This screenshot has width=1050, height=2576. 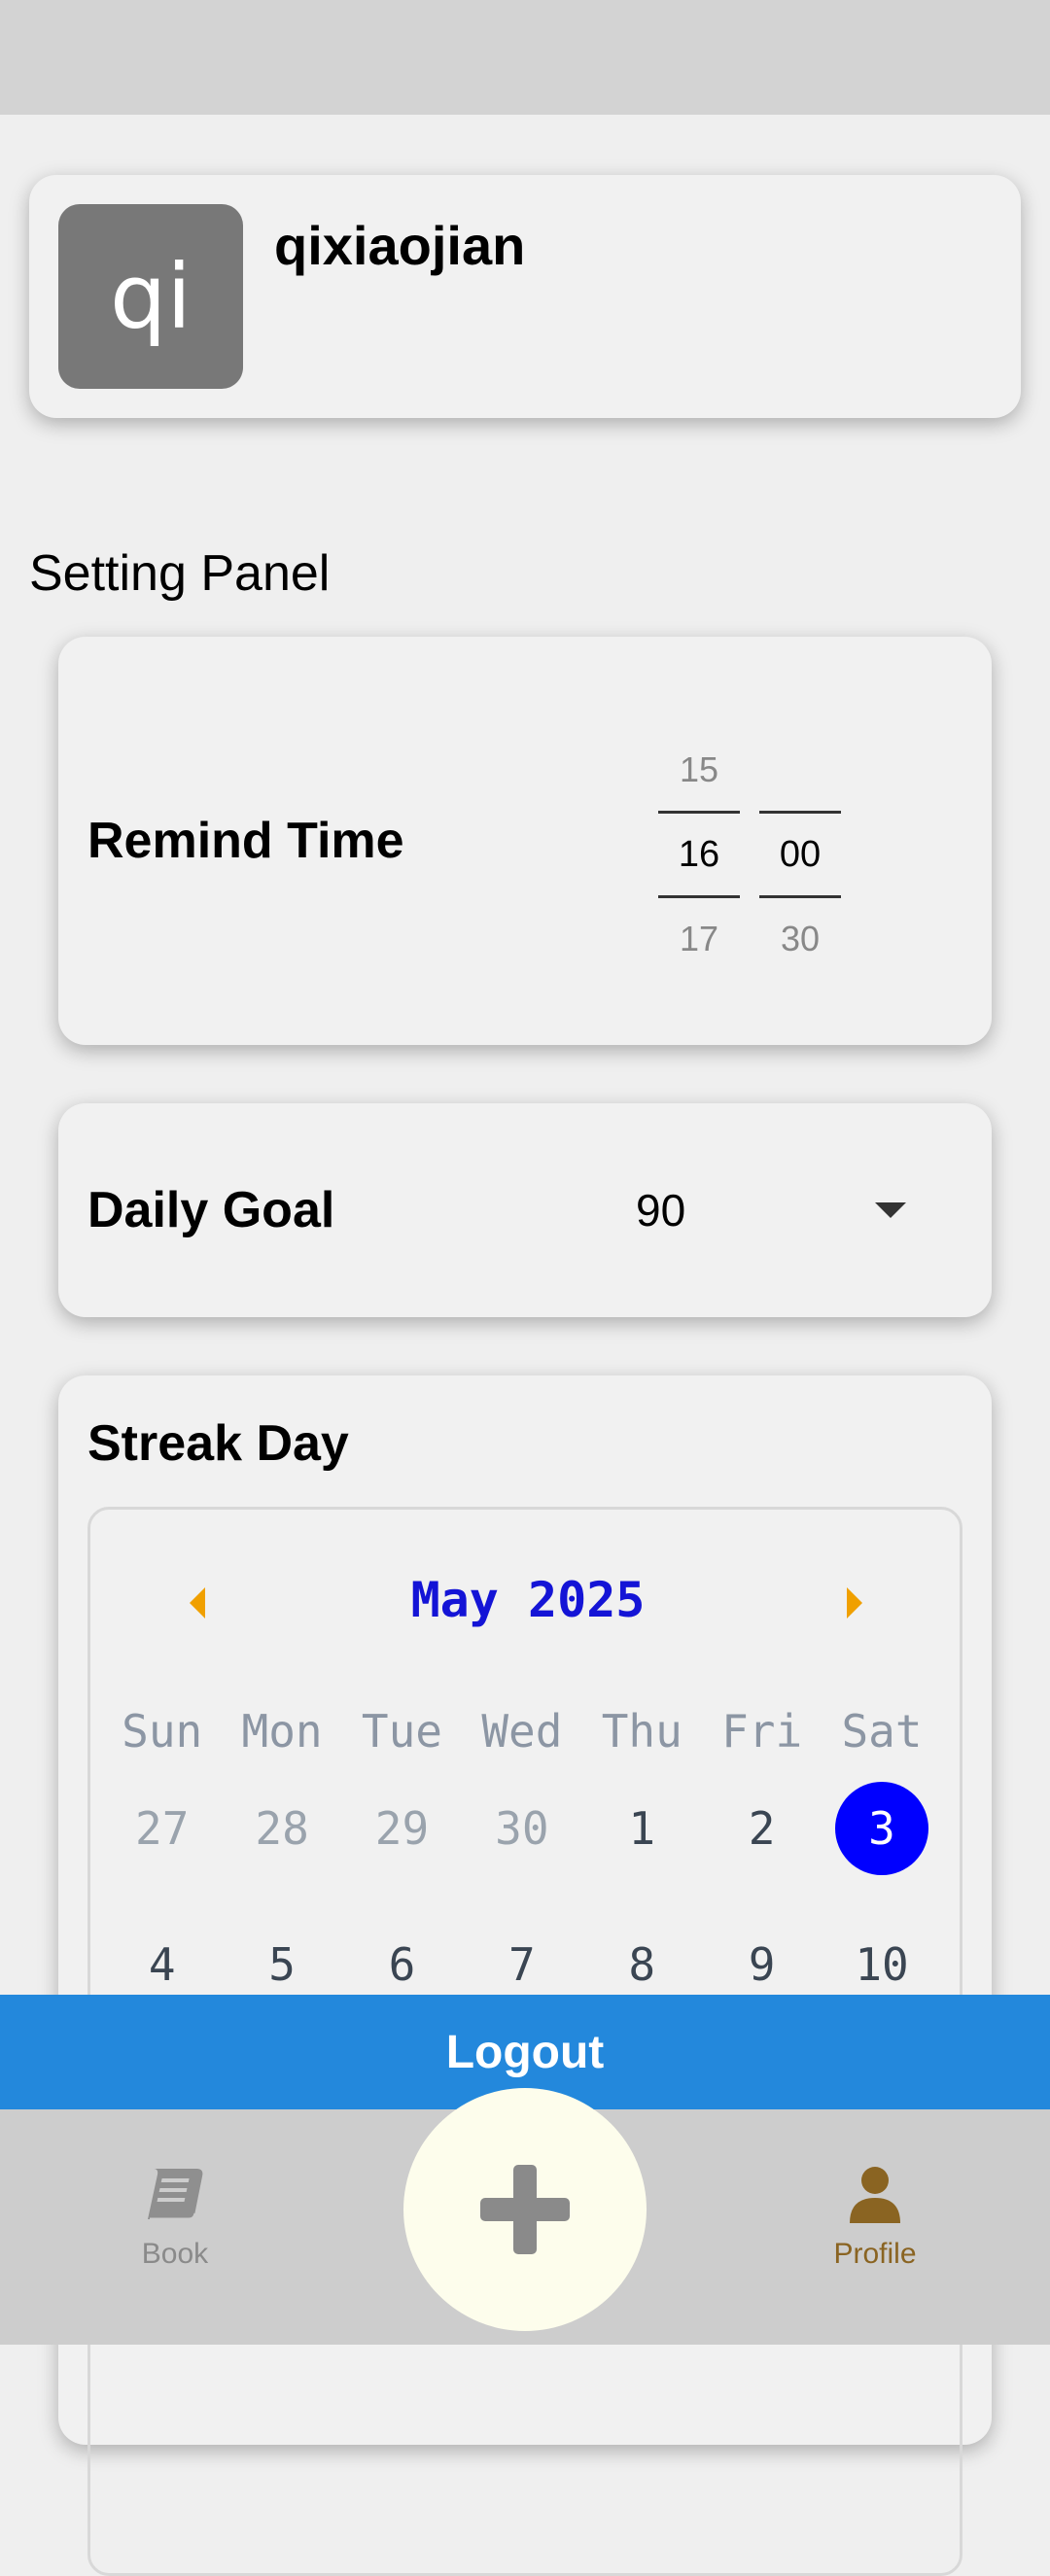 I want to click on hour-prev: 15, so click(x=699, y=770).